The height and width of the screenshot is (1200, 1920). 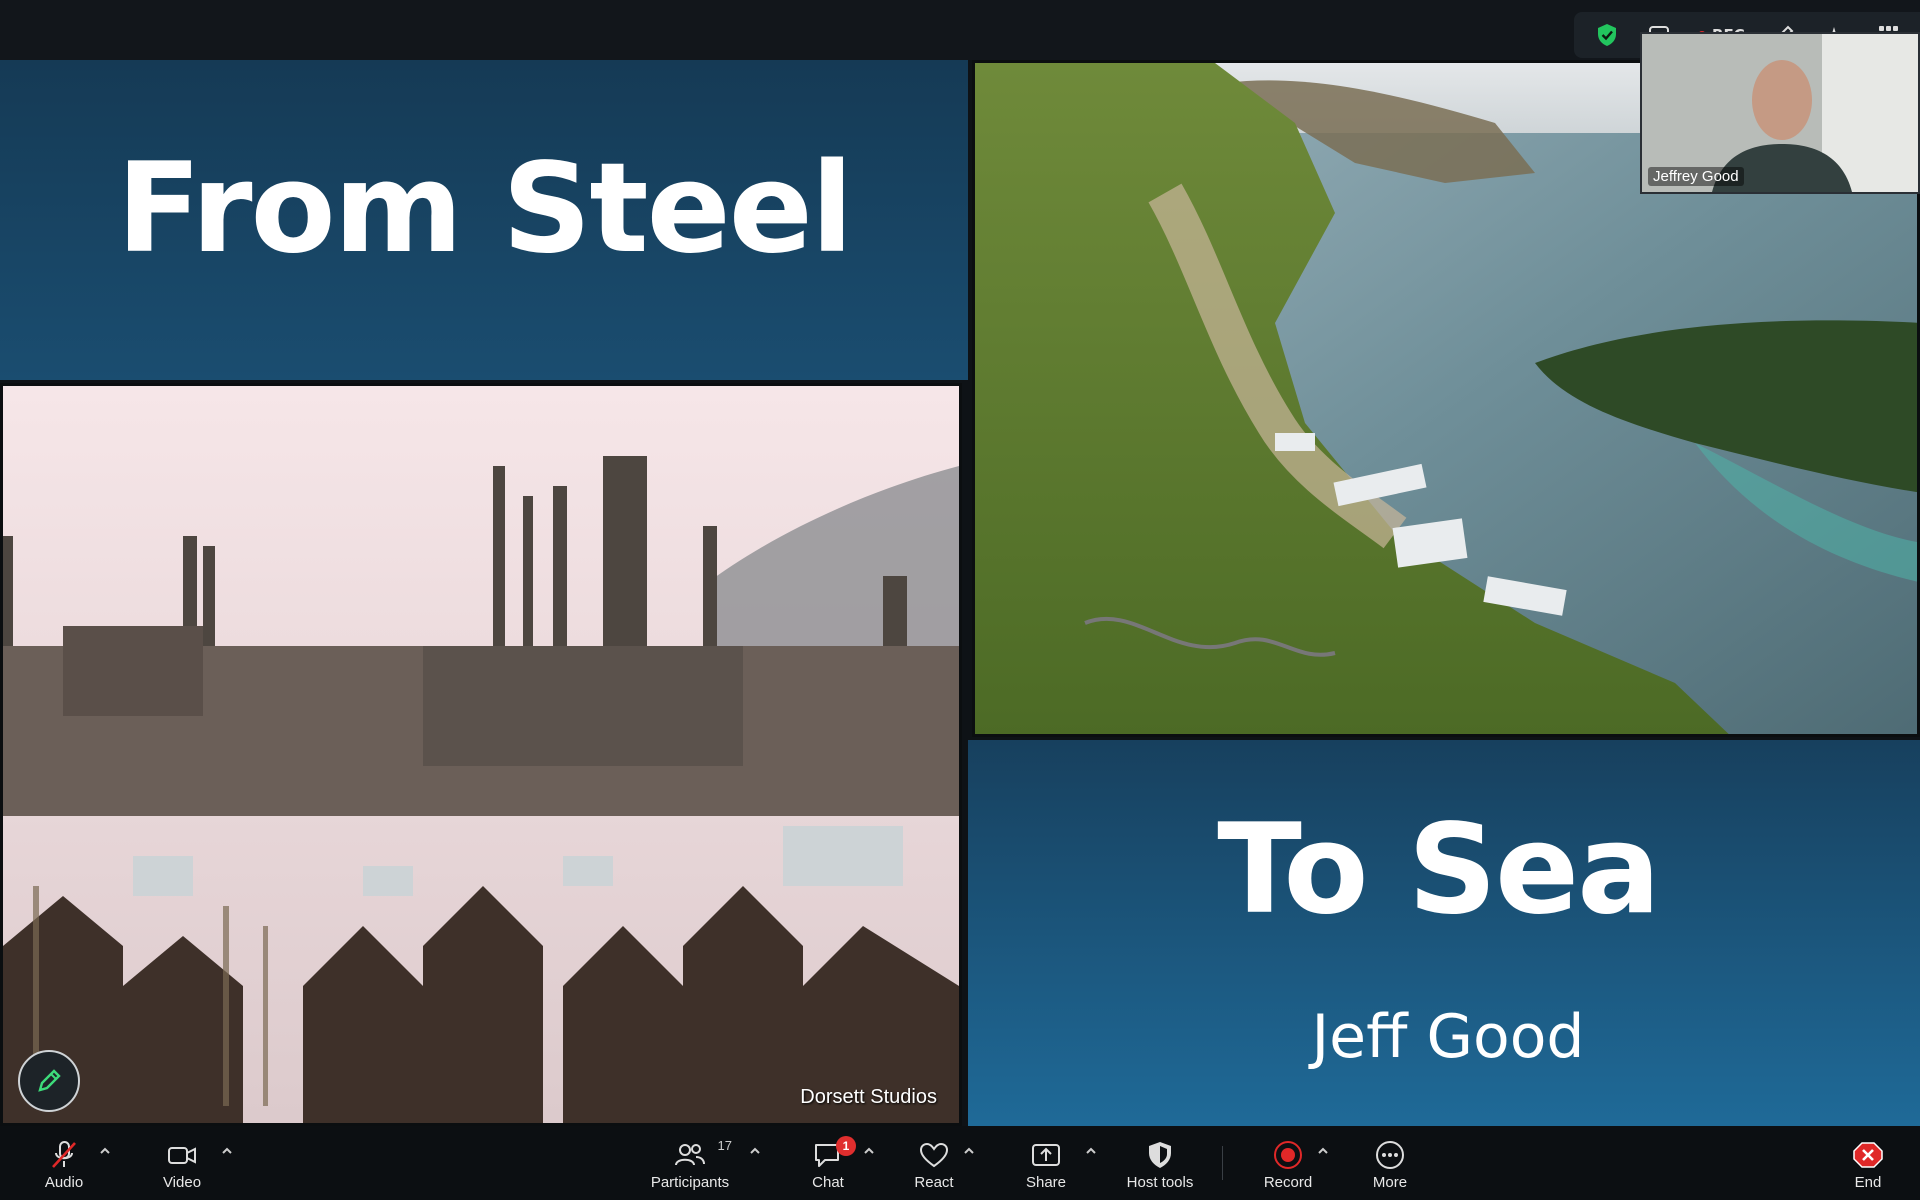 I want to click on share-label: Share, so click(x=1046, y=1182).